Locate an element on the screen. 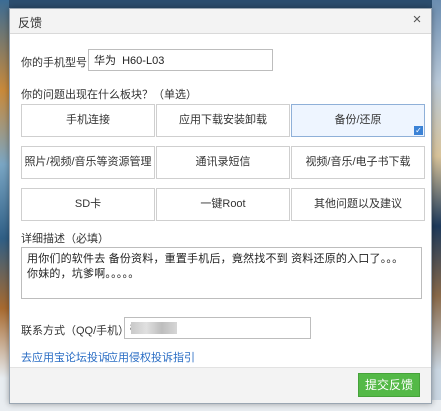  dialog-title: 反馈 is located at coordinates (30, 23).